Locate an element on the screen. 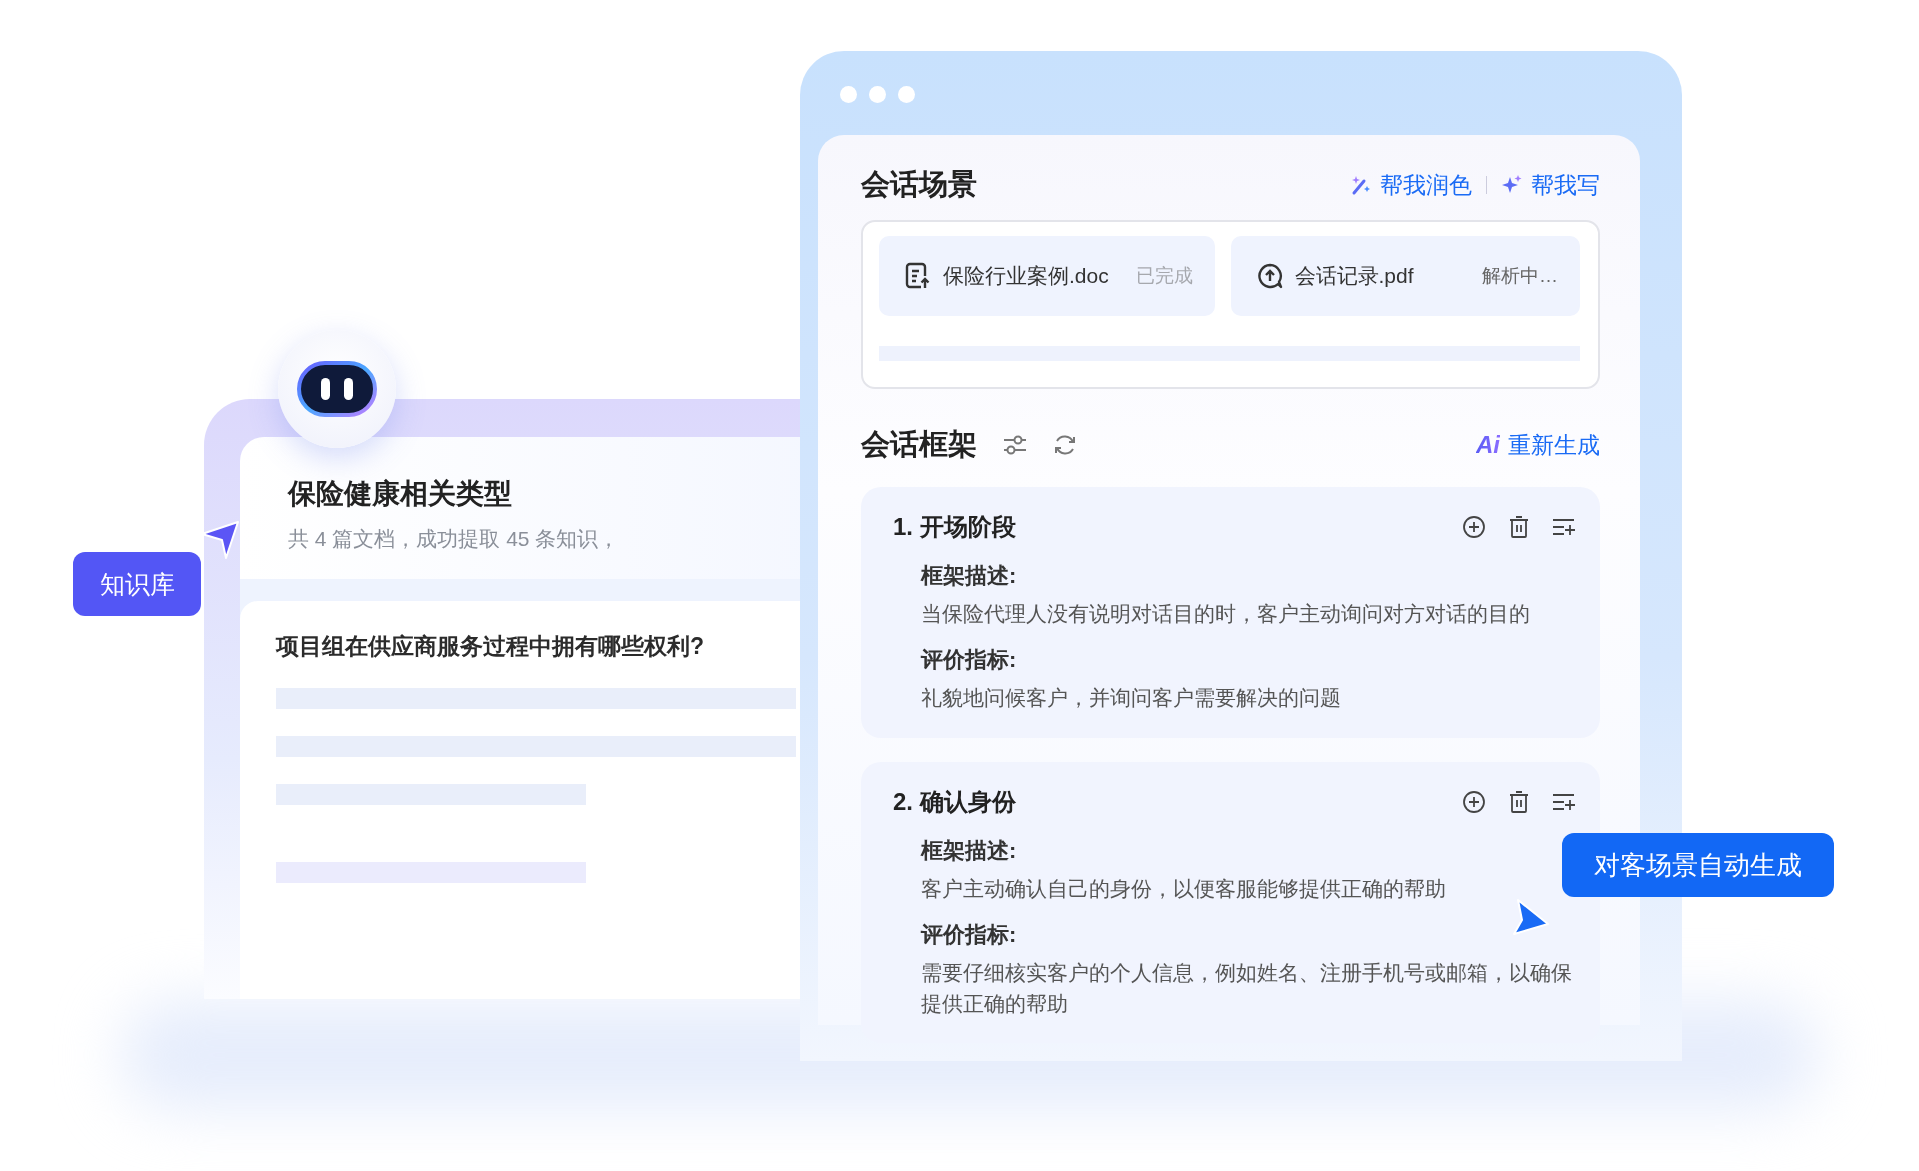  file-chip: 保险行业案例.doc 已完成 is located at coordinates (1047, 276).